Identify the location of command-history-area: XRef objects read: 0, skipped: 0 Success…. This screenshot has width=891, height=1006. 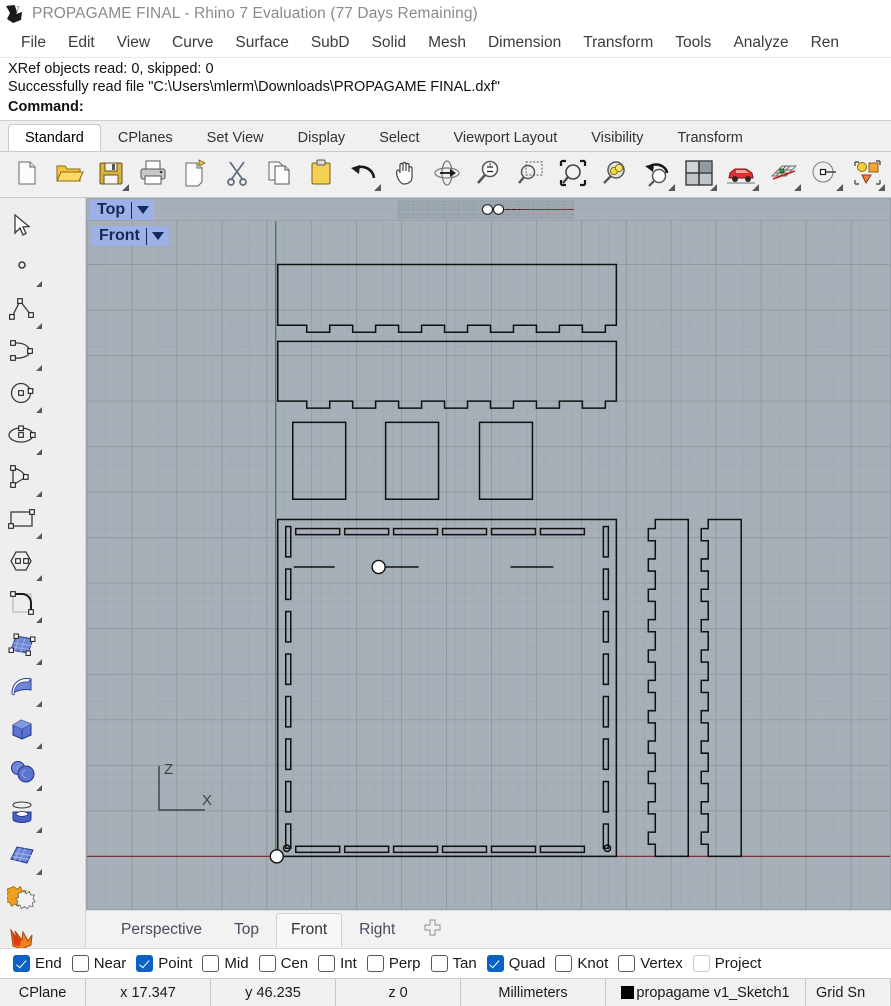
(445, 89).